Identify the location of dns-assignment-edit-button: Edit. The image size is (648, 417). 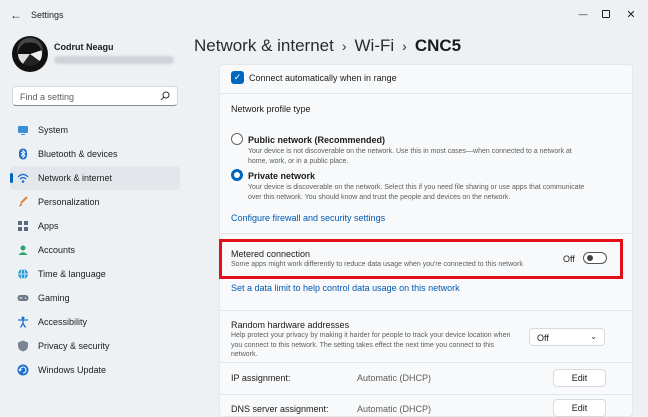
(579, 408).